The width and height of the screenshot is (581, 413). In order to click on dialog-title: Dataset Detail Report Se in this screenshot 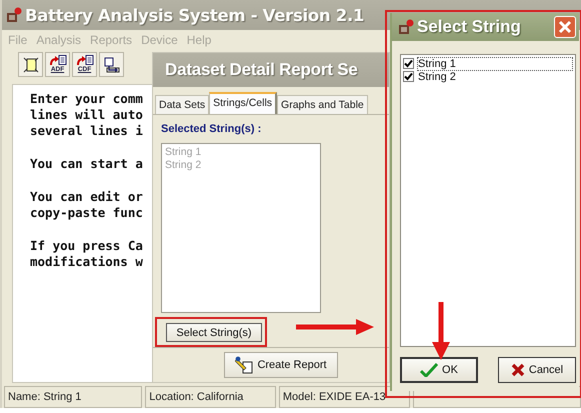, I will do `click(261, 70)`.